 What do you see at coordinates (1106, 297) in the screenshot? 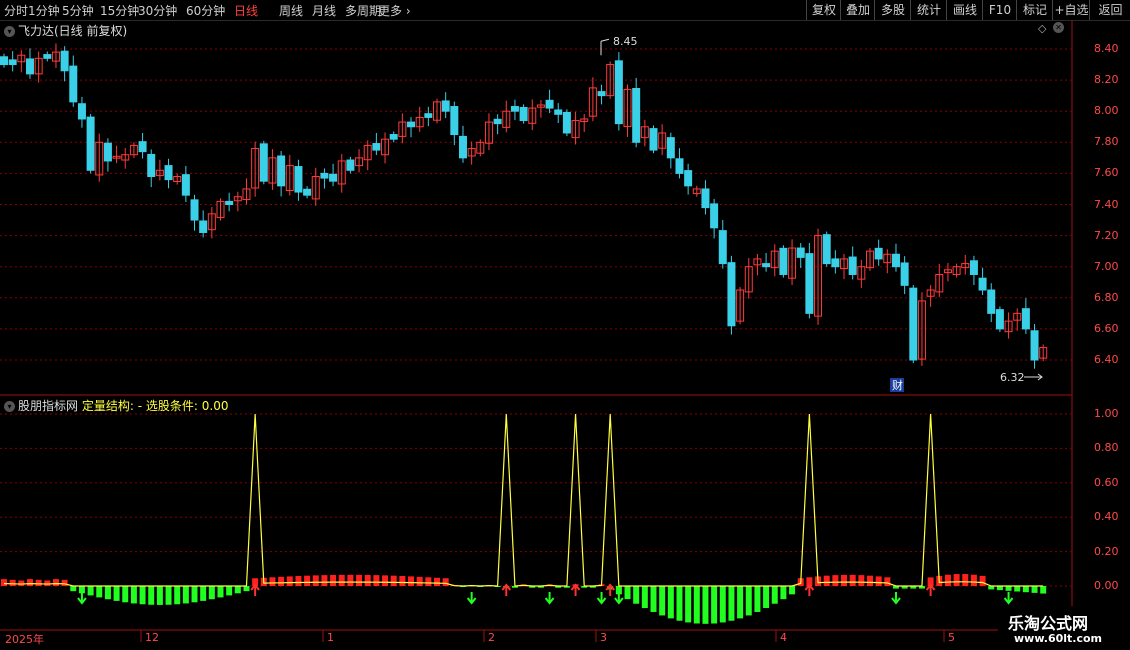
I see `price-tick-label: 6.80` at bounding box center [1106, 297].